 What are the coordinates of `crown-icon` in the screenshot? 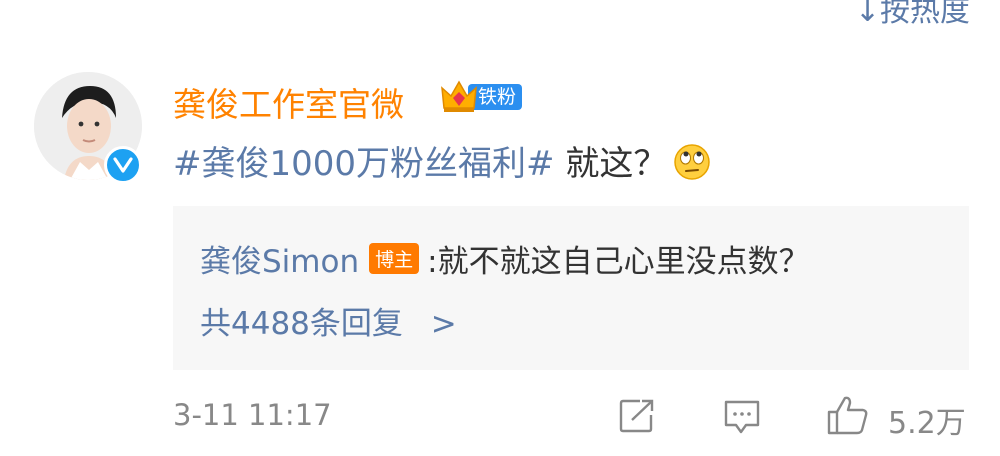 It's located at (459, 96).